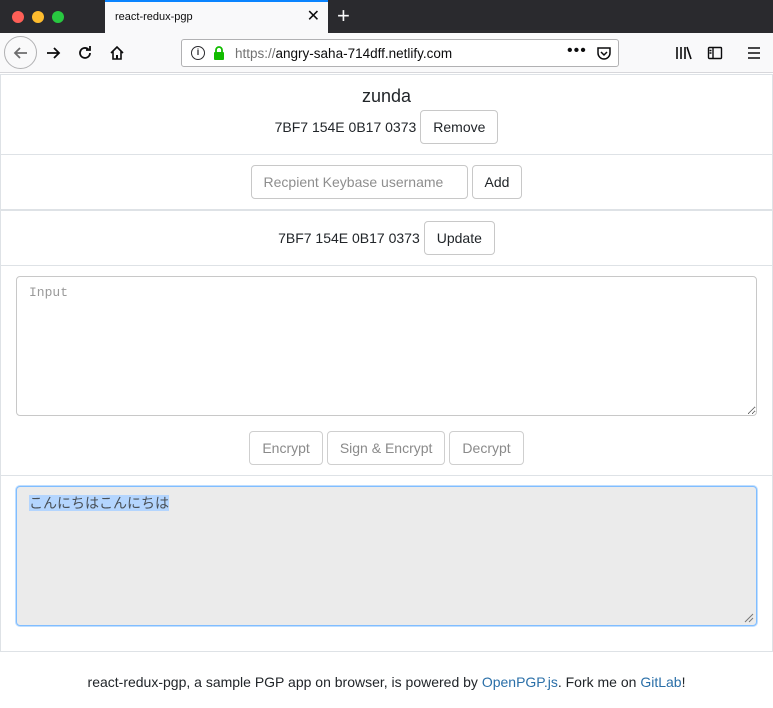  I want to click on maximize-window-button, so click(58, 17).